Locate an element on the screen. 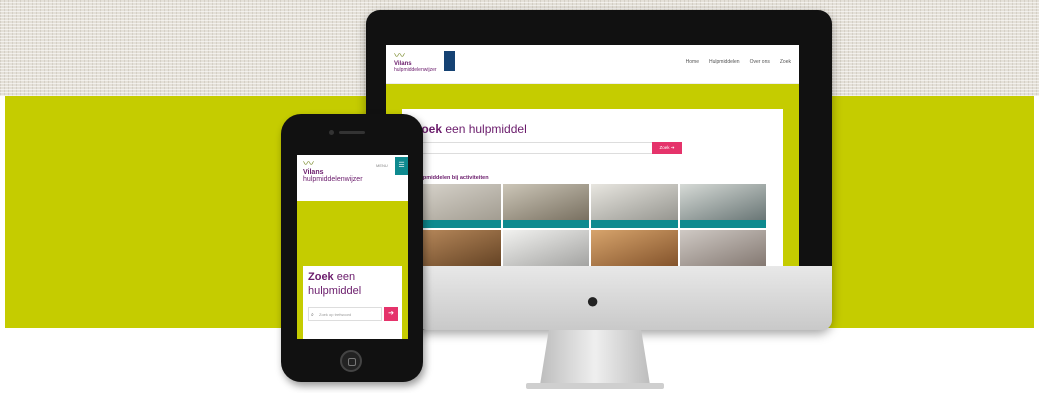 The height and width of the screenshot is (393, 1039). vilans-logo-mobile: 〰 Vilans hulpmiddelenwijzer is located at coordinates (338, 171).